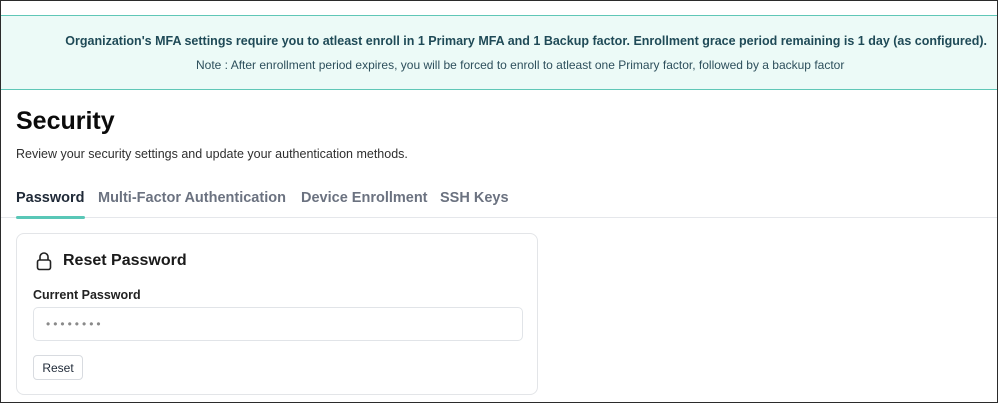 The height and width of the screenshot is (403, 998). What do you see at coordinates (192, 198) in the screenshot?
I see `tab-label: Multi-Factor Authentication` at bounding box center [192, 198].